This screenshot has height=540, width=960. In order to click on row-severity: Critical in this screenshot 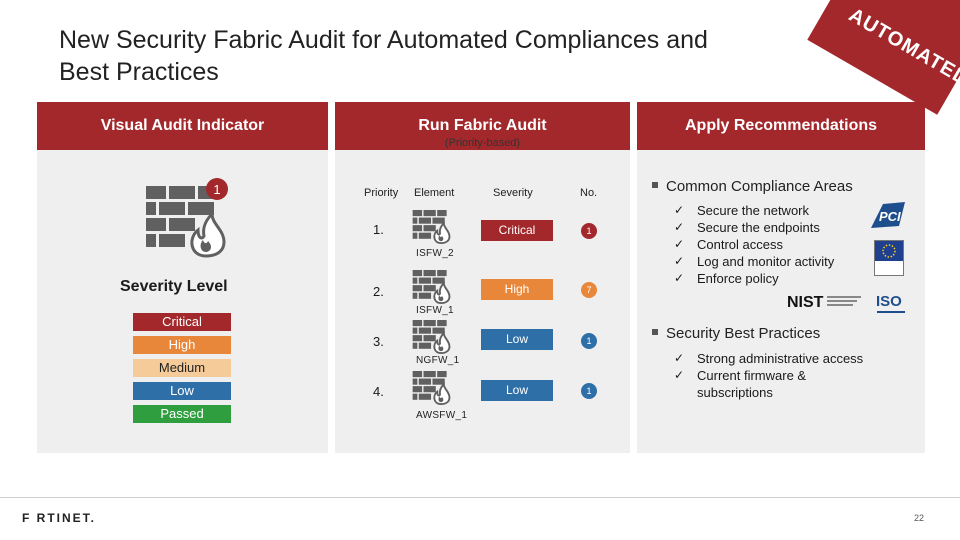, I will do `click(517, 230)`.